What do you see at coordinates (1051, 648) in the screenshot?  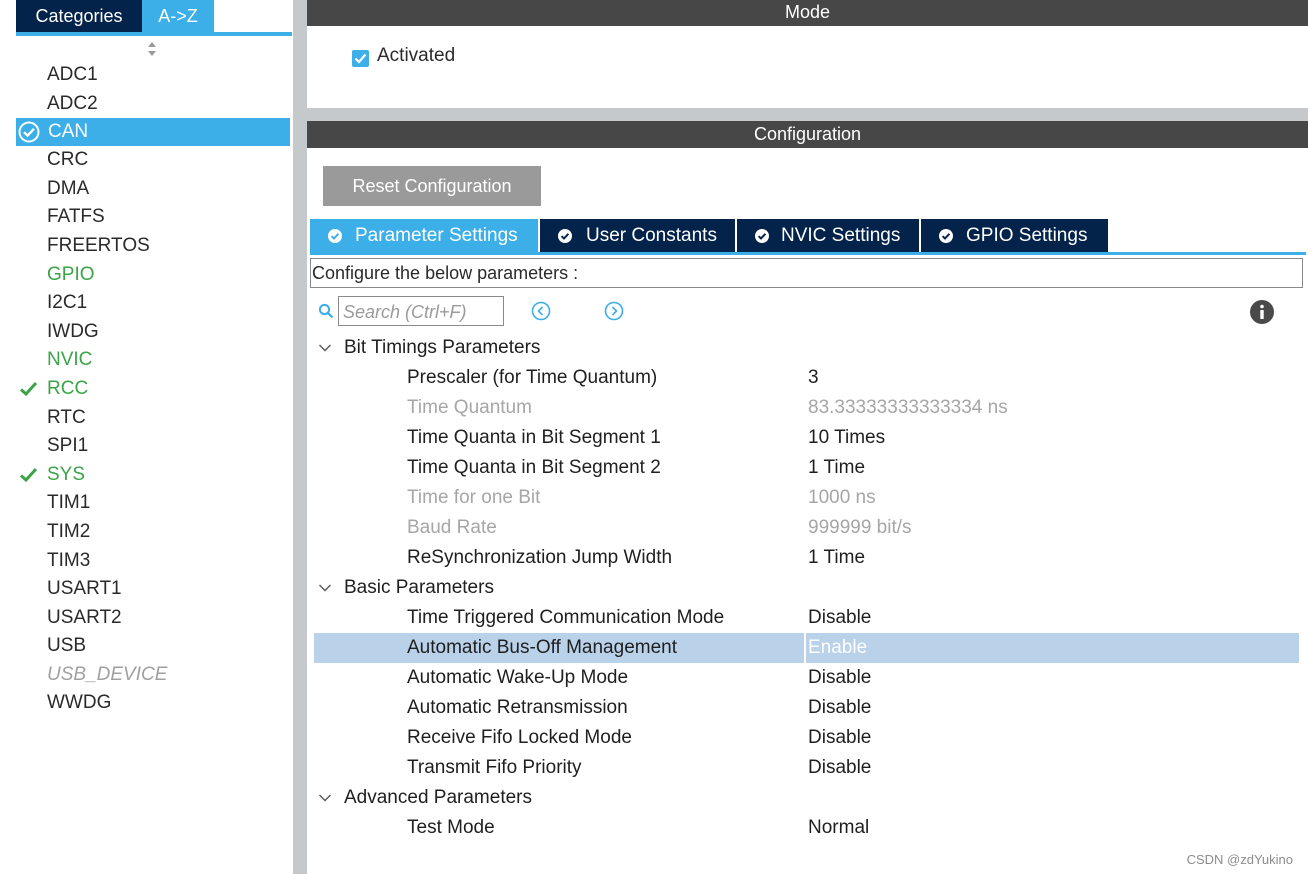 I see `value-editor` at bounding box center [1051, 648].